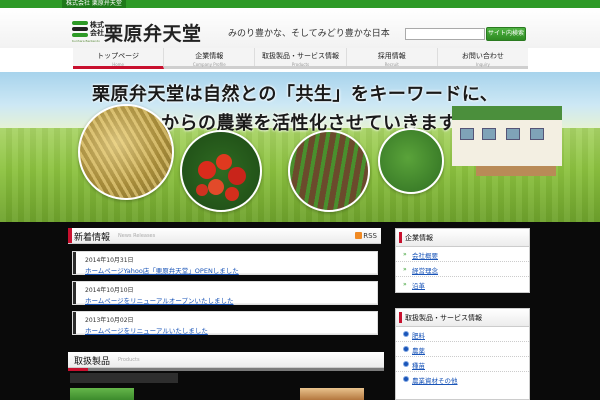 This screenshot has width=600, height=400. What do you see at coordinates (435, 381) in the screenshot?
I see `sidebar-link-label: 農業資材その他` at bounding box center [435, 381].